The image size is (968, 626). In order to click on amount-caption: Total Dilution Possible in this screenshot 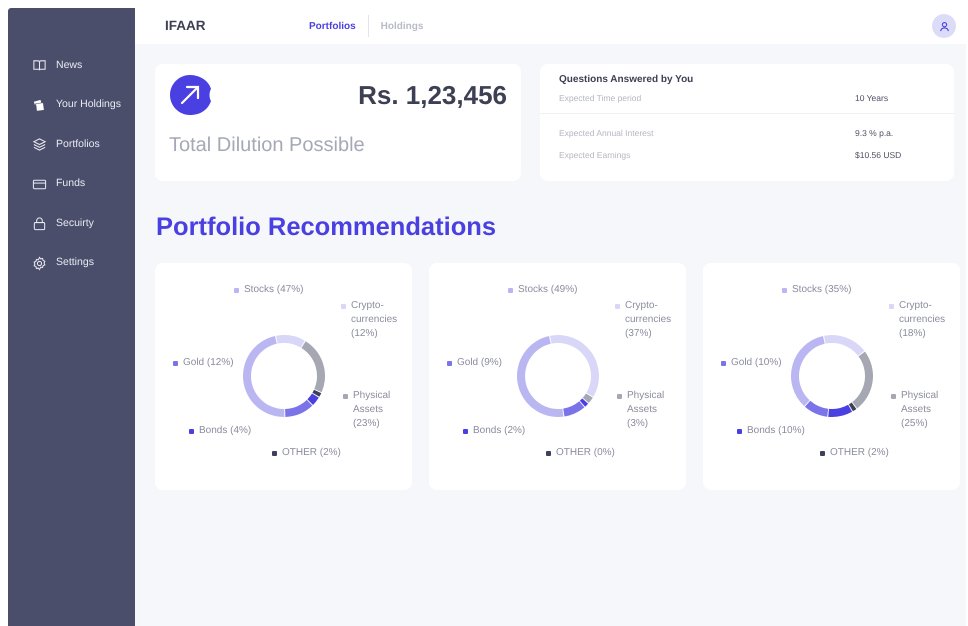, I will do `click(267, 145)`.